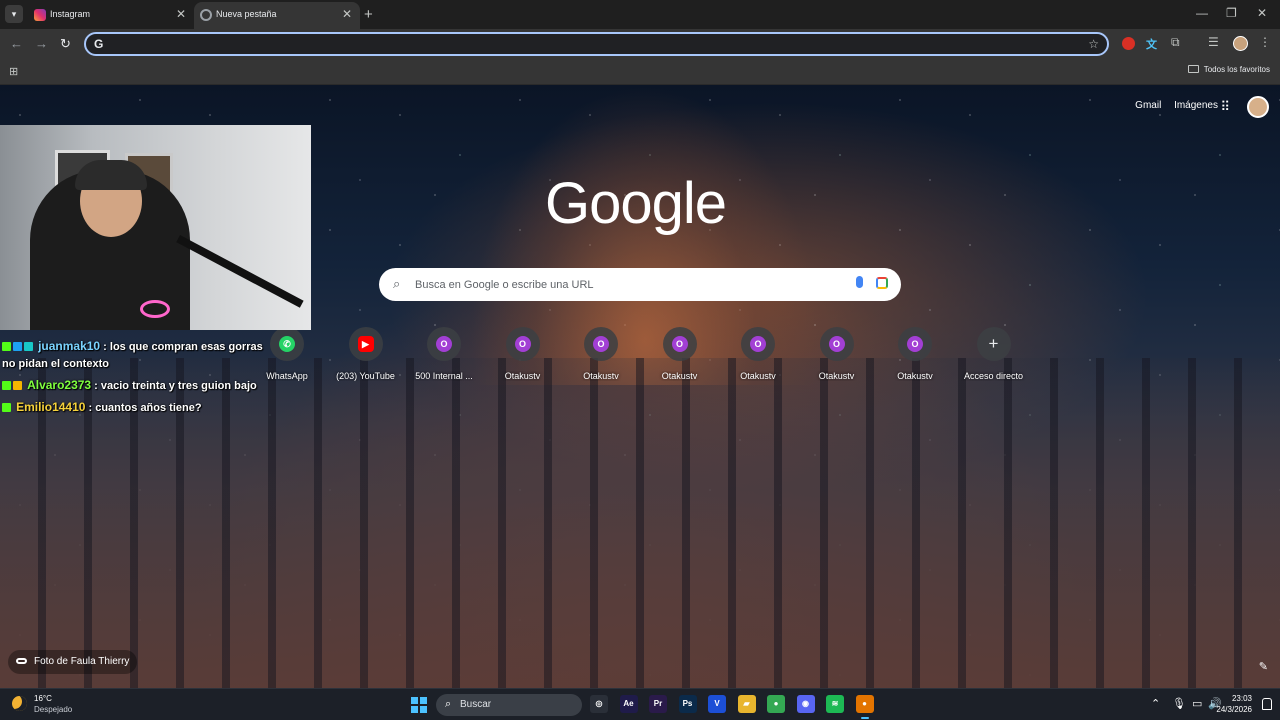 The width and height of the screenshot is (1280, 720). Describe the element at coordinates (419, 705) in the screenshot. I see `windows-start-icon` at that location.